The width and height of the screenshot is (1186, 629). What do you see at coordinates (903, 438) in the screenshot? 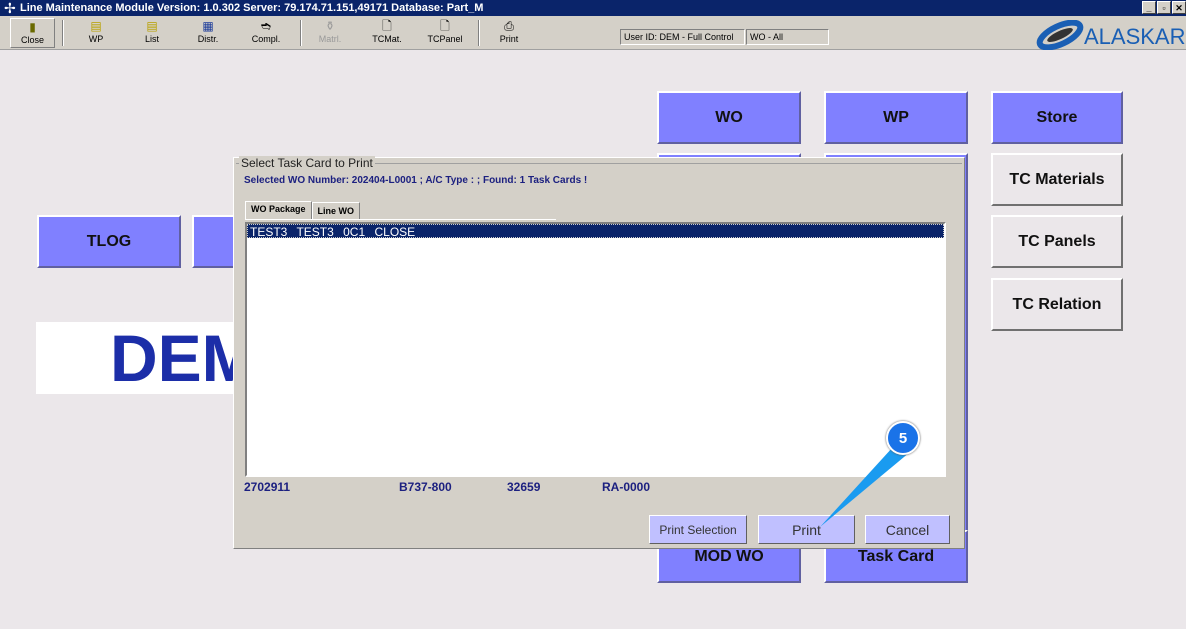
I see `step-callout: 5` at bounding box center [903, 438].